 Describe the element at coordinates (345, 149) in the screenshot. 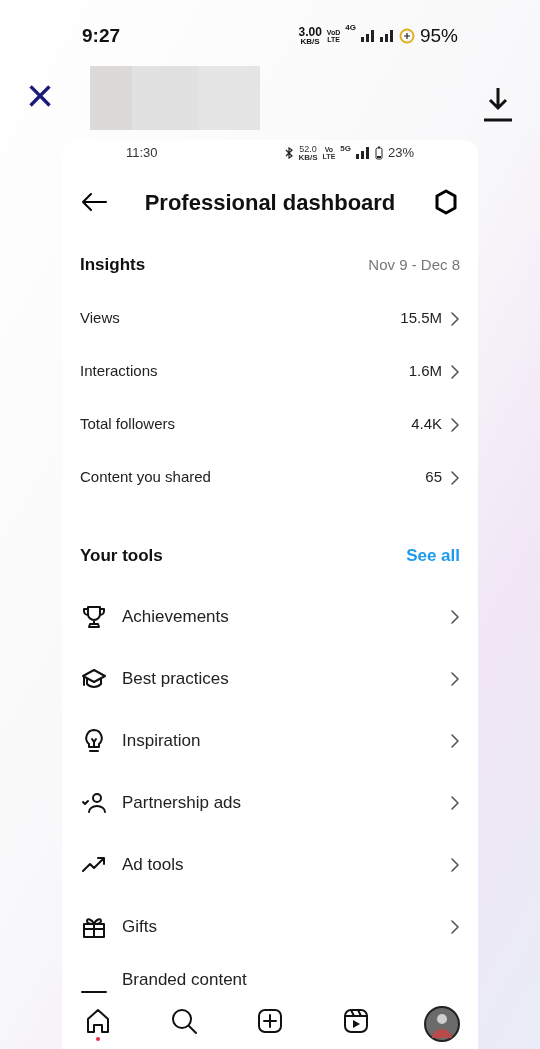

I see `network-label: 5G` at that location.